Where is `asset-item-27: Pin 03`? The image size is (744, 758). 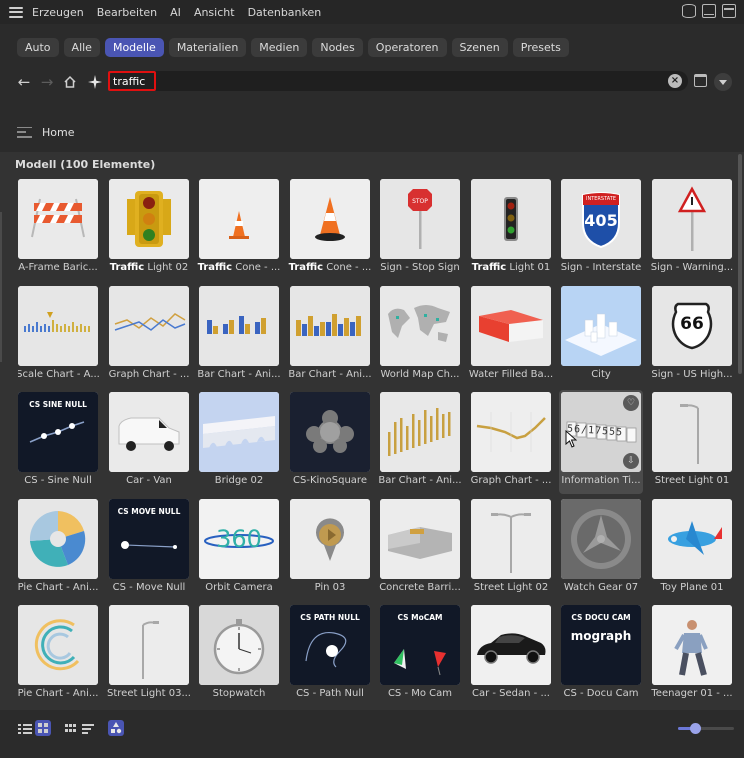 asset-item-27: Pin 03 is located at coordinates (335, 551).